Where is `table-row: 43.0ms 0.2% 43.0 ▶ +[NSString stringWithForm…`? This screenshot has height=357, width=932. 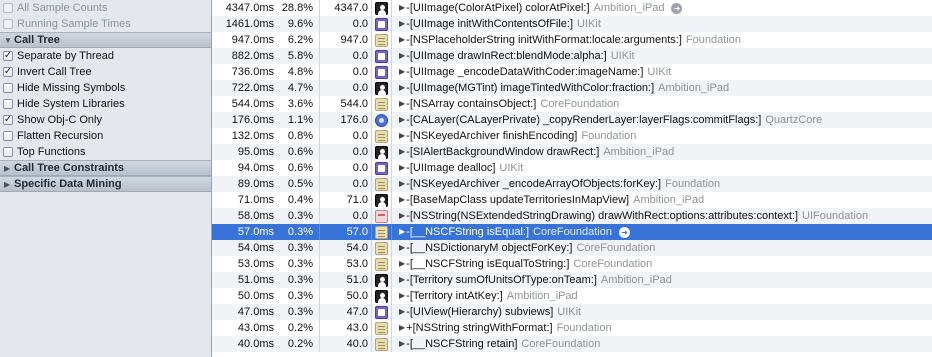 table-row: 43.0ms 0.2% 43.0 ▶ +[NSString stringWithForm… is located at coordinates (572, 328).